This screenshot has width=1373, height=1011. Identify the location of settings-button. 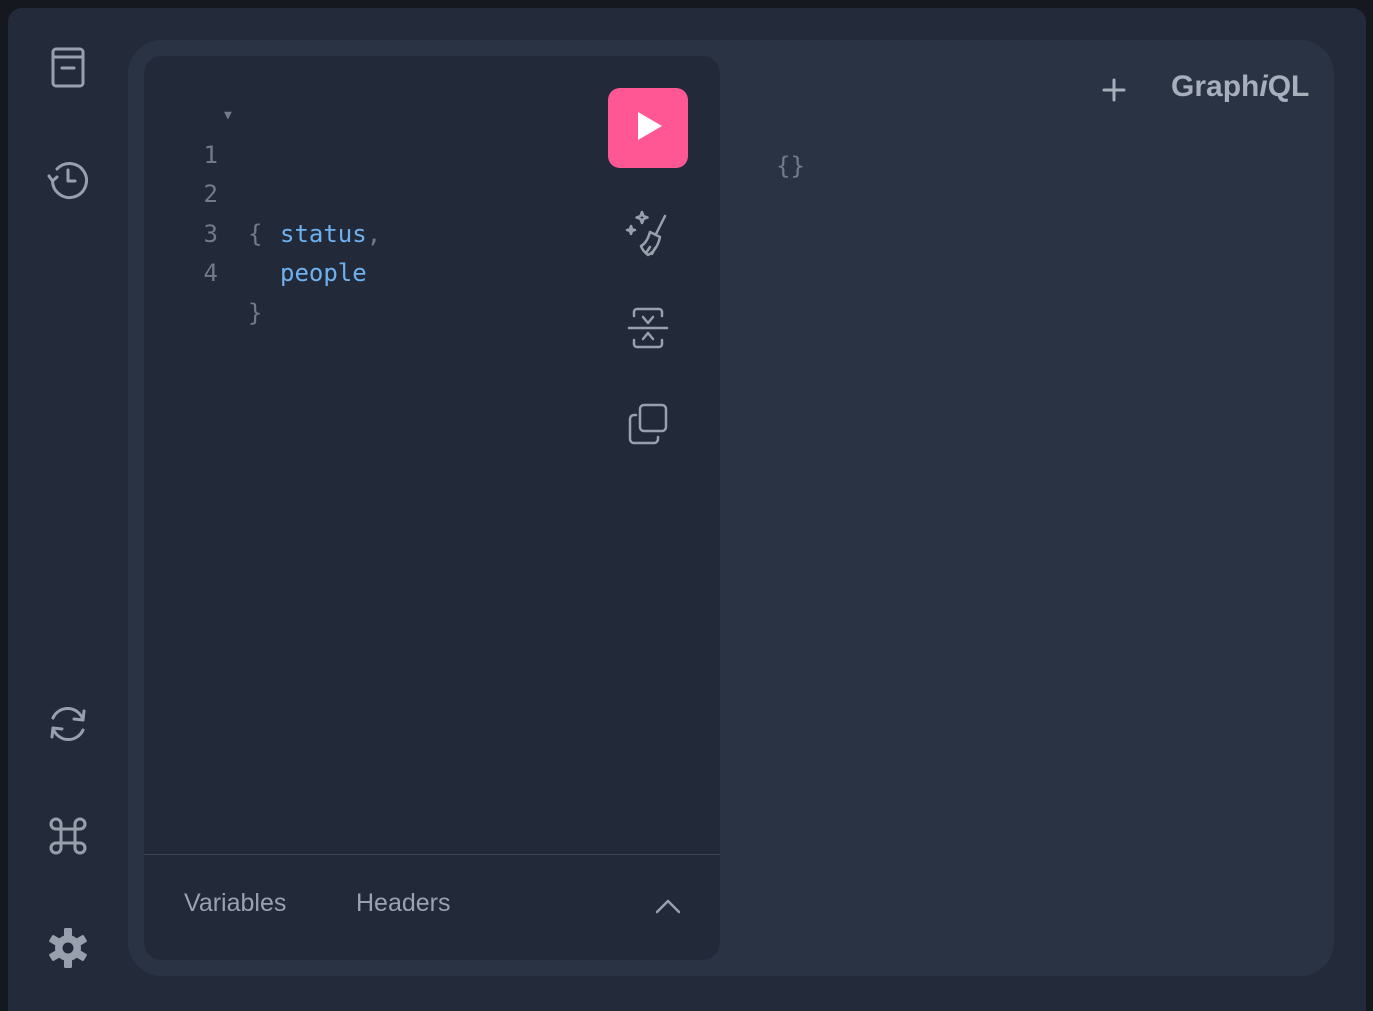
(68, 948).